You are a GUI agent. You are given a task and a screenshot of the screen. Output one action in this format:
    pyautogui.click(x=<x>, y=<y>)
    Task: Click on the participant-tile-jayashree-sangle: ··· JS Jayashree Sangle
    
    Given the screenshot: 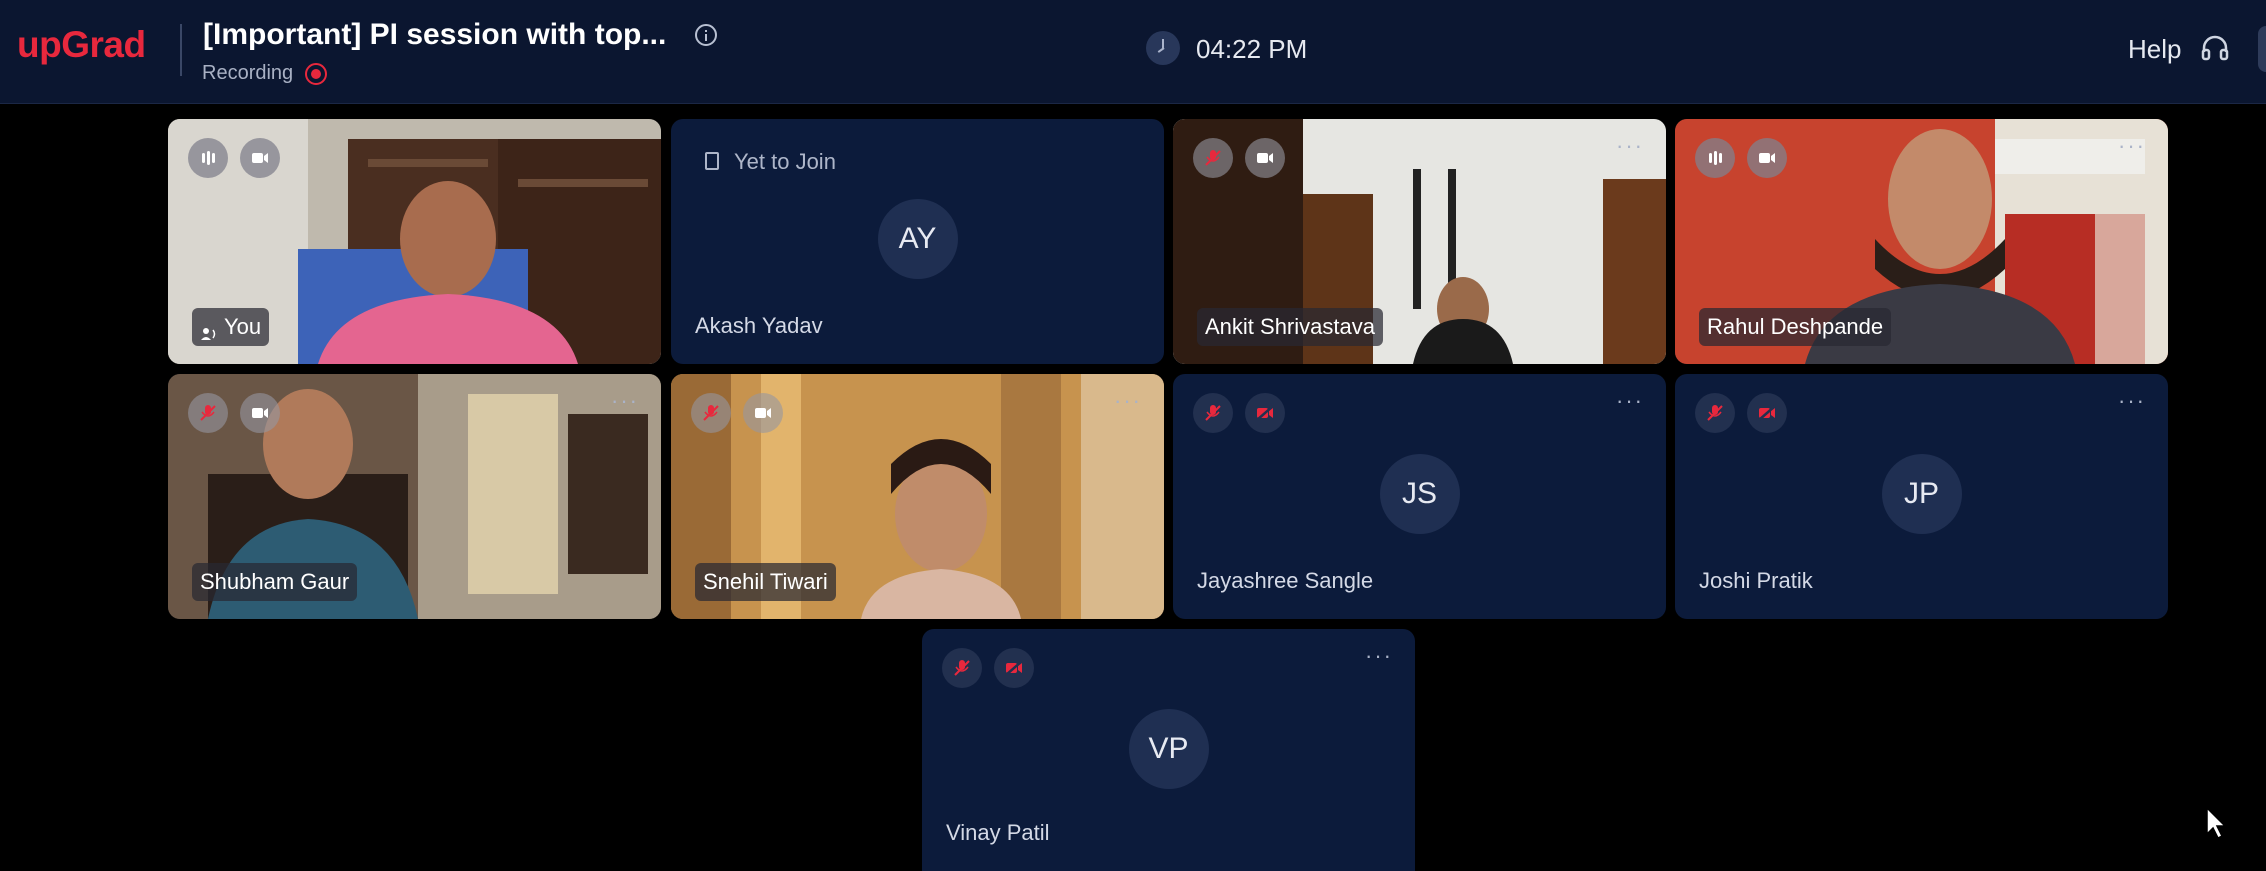 What is the action you would take?
    pyautogui.click(x=1419, y=496)
    